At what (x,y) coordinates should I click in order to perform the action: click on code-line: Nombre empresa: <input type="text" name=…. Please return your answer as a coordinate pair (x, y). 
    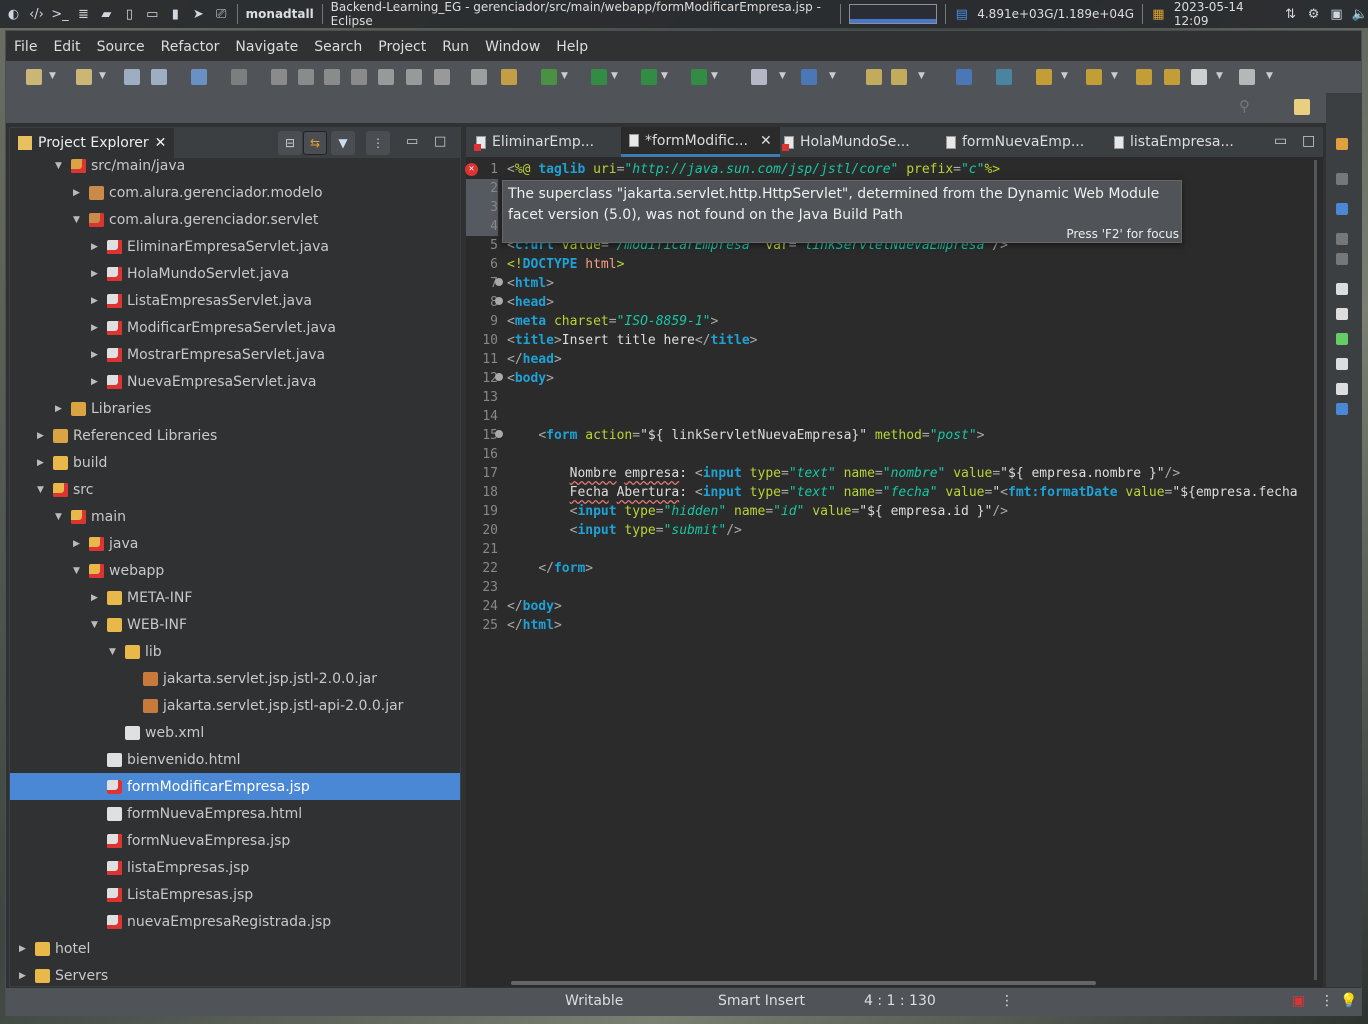
    Looking at the image, I should click on (844, 473).